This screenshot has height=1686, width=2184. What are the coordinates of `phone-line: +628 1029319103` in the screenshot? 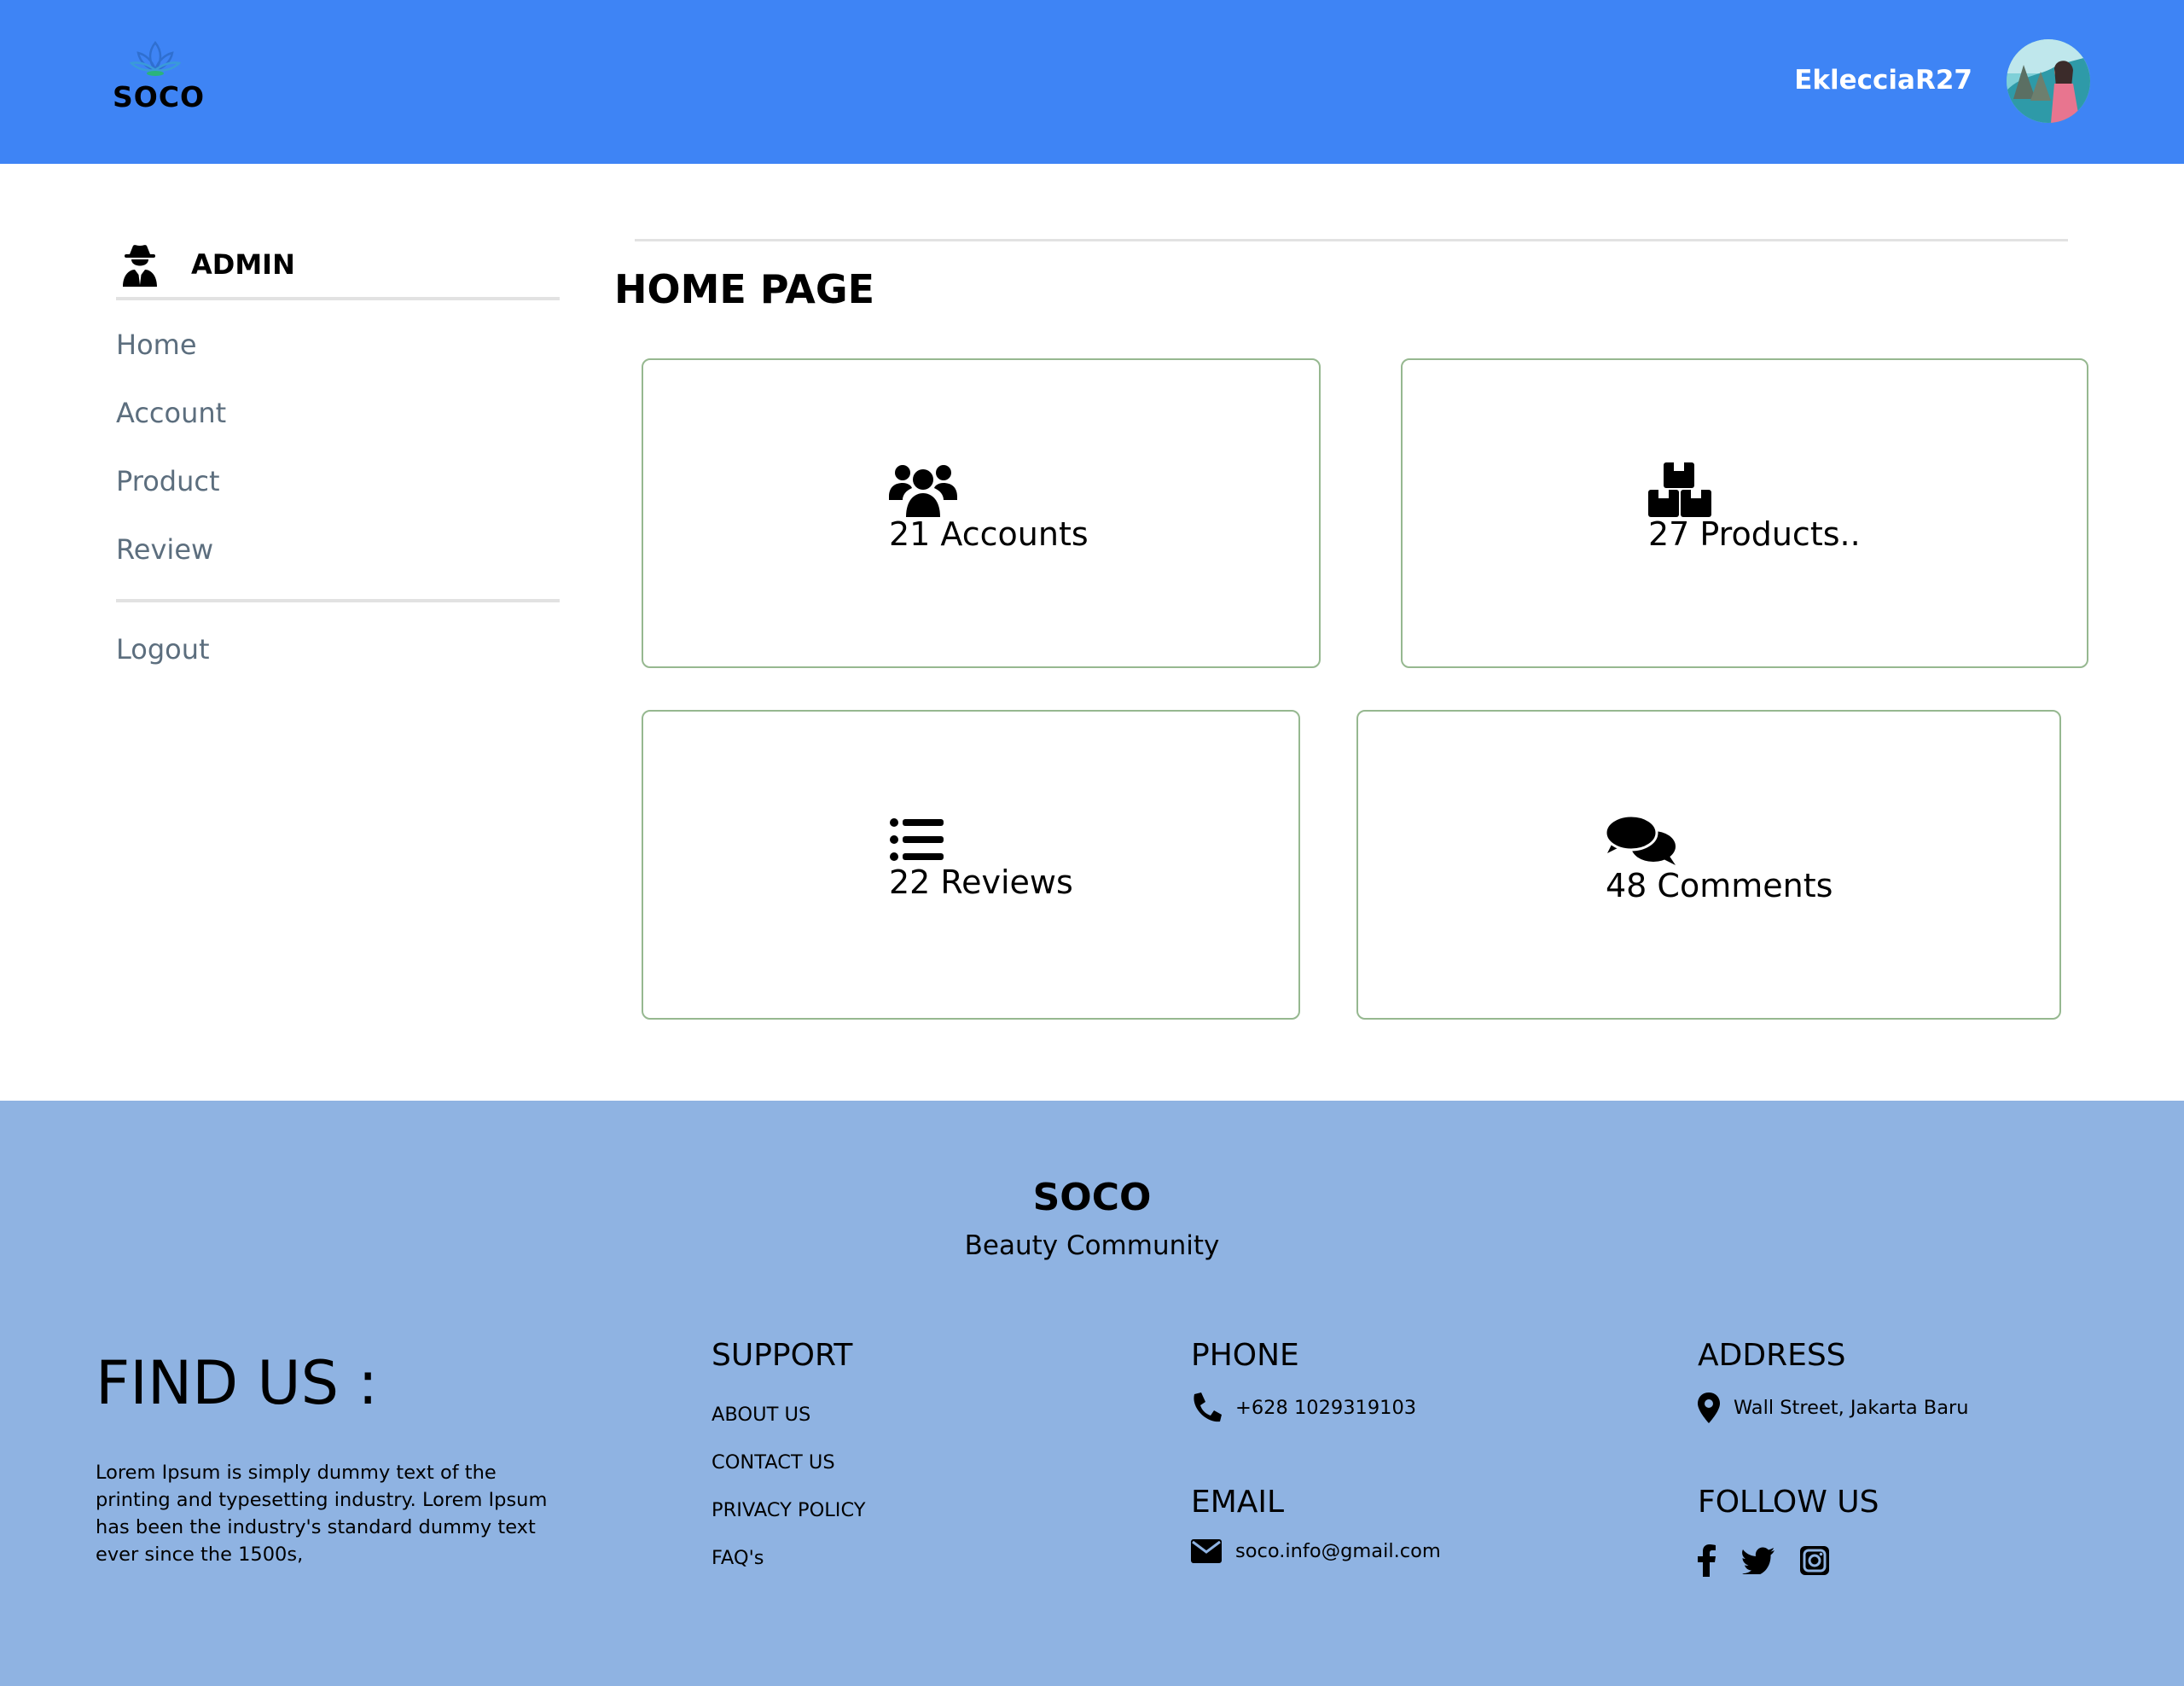 It's located at (1304, 1408).